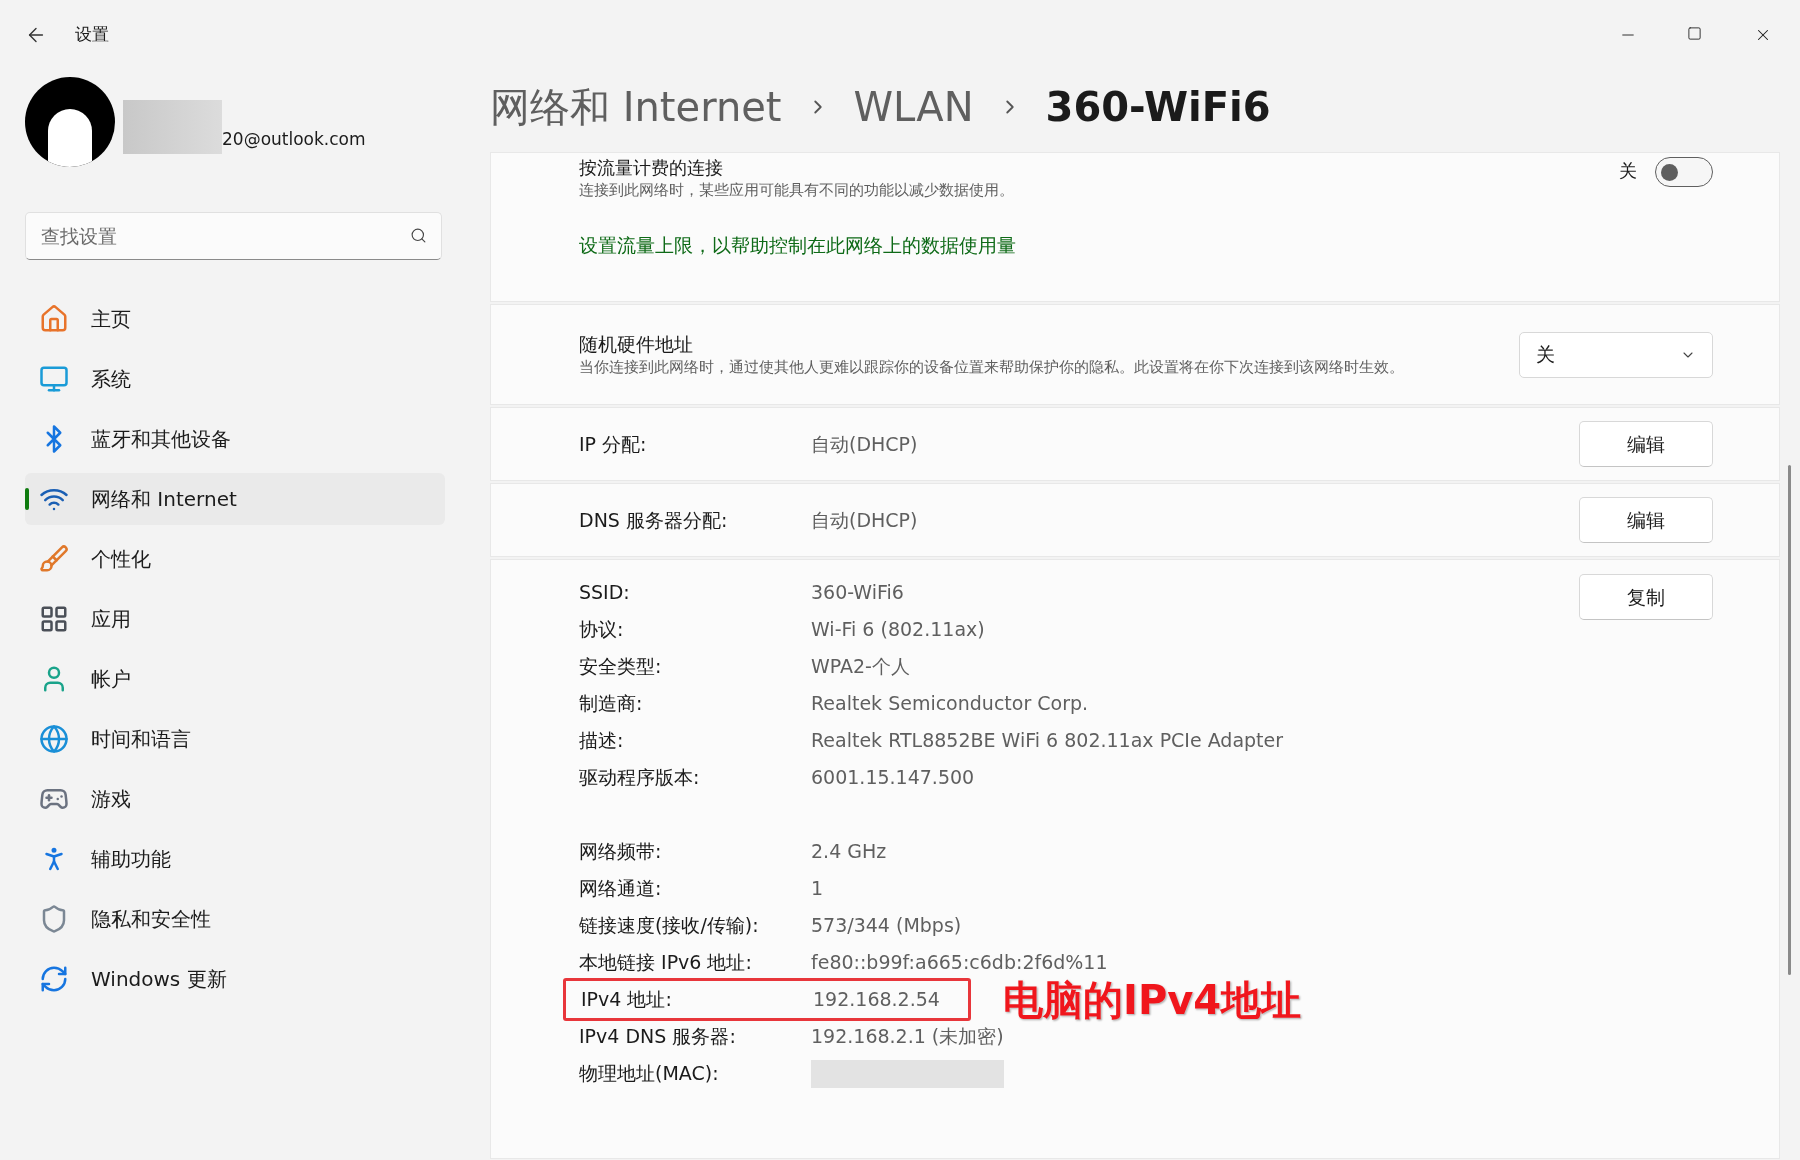 Image resolution: width=1800 pixels, height=1160 pixels. Describe the element at coordinates (992, 367) in the screenshot. I see `setting-description: 当你连接到此网络时，通过使其他人更难以跟踪你的设备位置来帮助保护你的隐私。此设置将在你下次连接到该网络时生效。` at that location.